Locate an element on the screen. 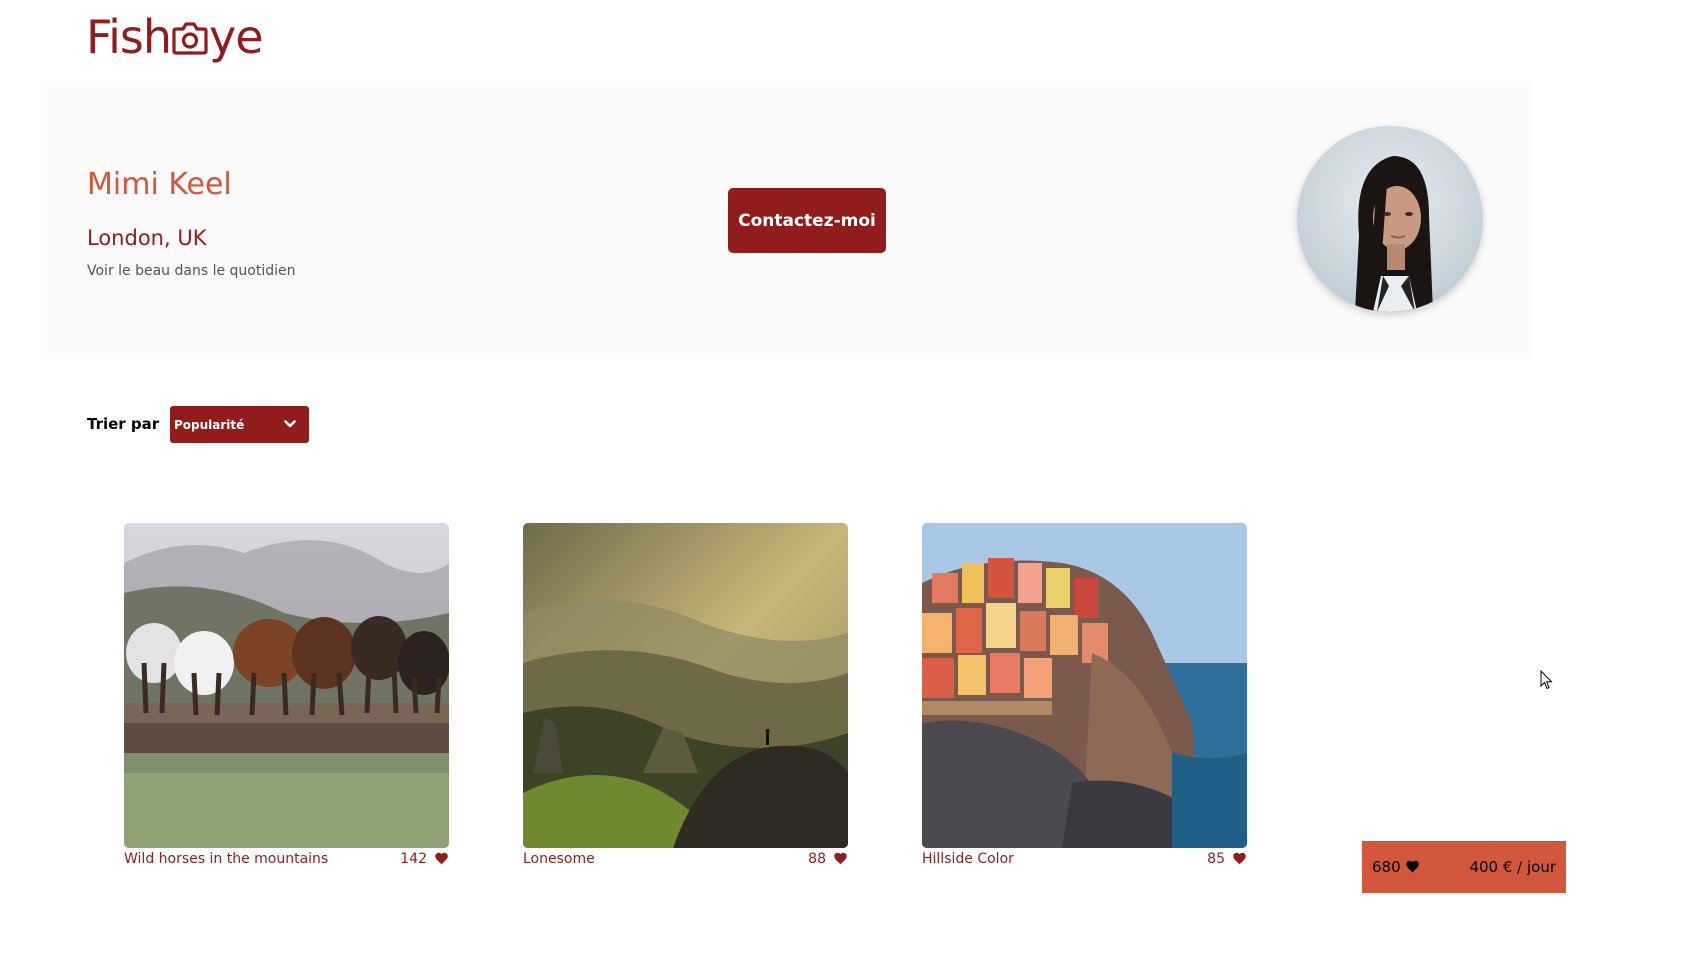 The image size is (1690, 957). photographer-location: London, UK is located at coordinates (147, 238).